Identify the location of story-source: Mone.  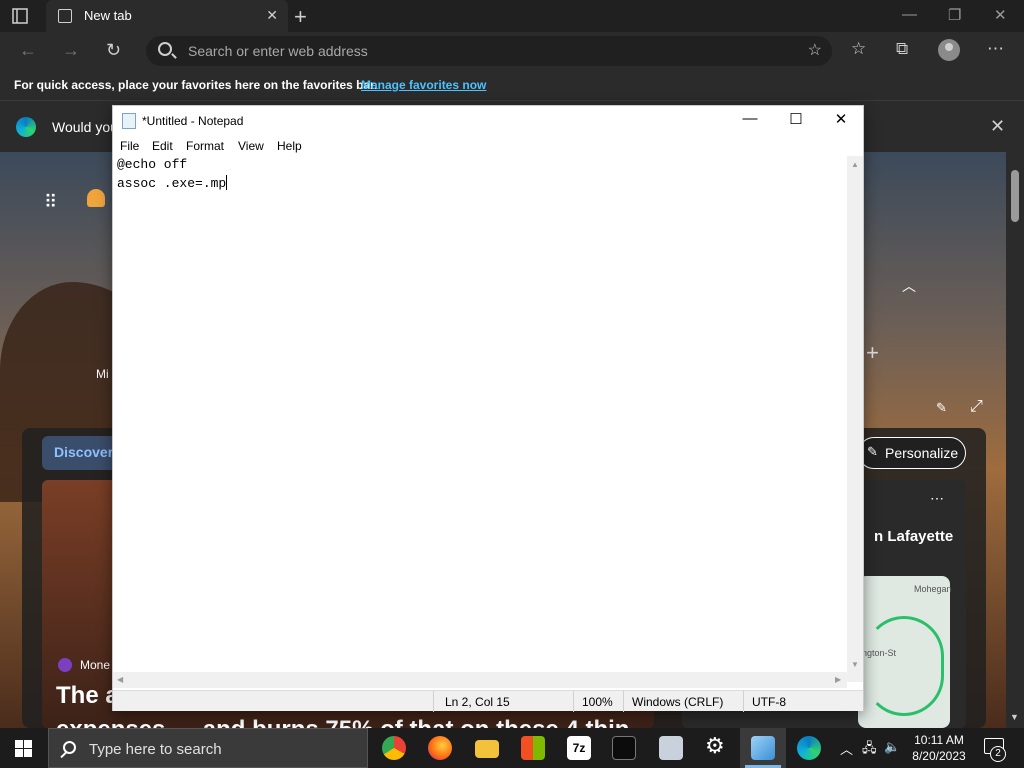
(95, 665).